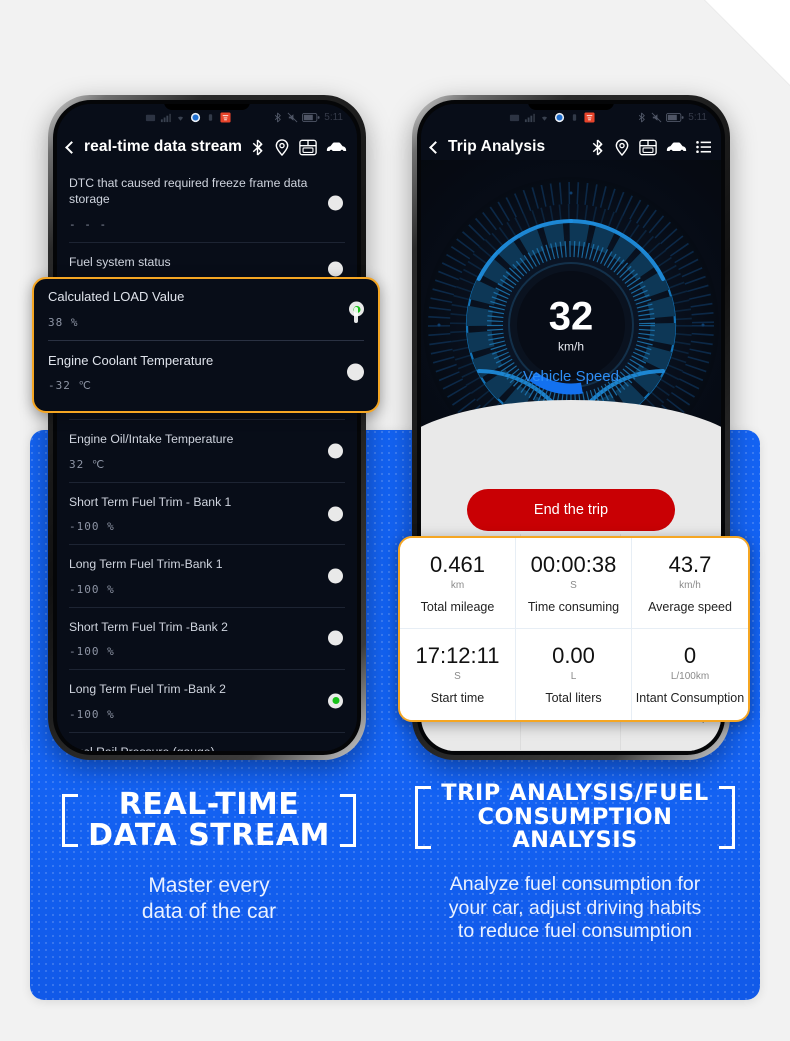  I want to click on stat-cell: 0.00 L Total liters, so click(574, 674).